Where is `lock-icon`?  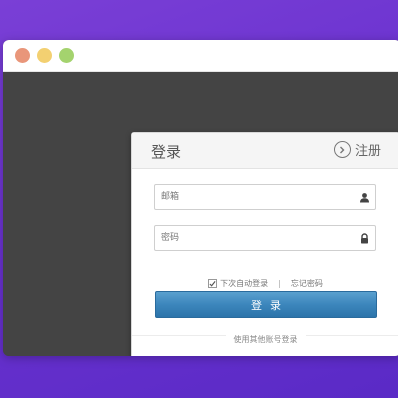 lock-icon is located at coordinates (364, 238).